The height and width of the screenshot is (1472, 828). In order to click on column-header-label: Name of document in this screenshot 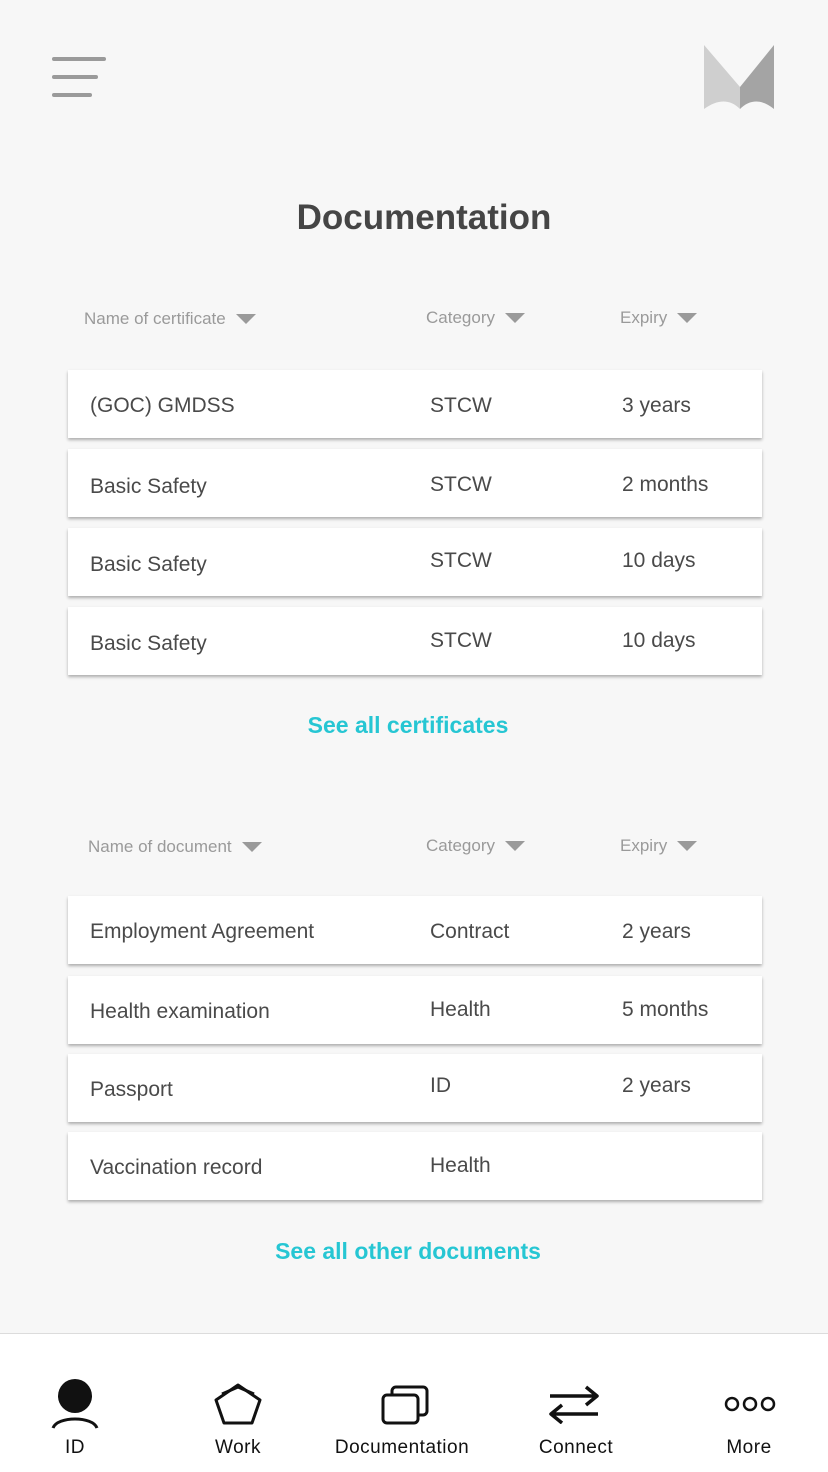, I will do `click(160, 846)`.